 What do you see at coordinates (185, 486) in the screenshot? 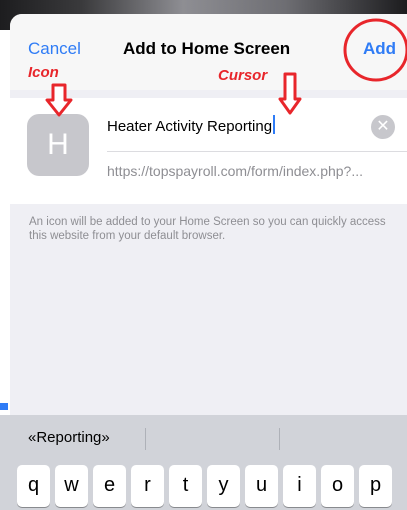
I see `key-t: t` at bounding box center [185, 486].